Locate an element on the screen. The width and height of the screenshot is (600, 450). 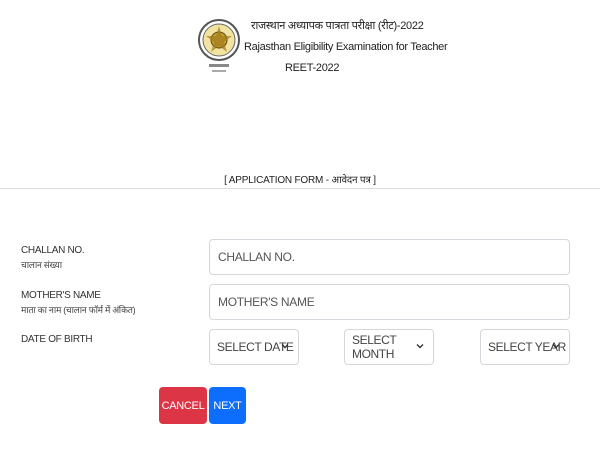
next-button: NEXT is located at coordinates (227, 405).